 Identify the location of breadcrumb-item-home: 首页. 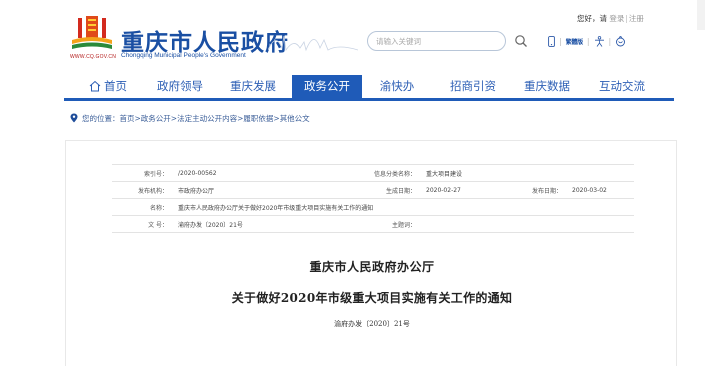
(127, 118).